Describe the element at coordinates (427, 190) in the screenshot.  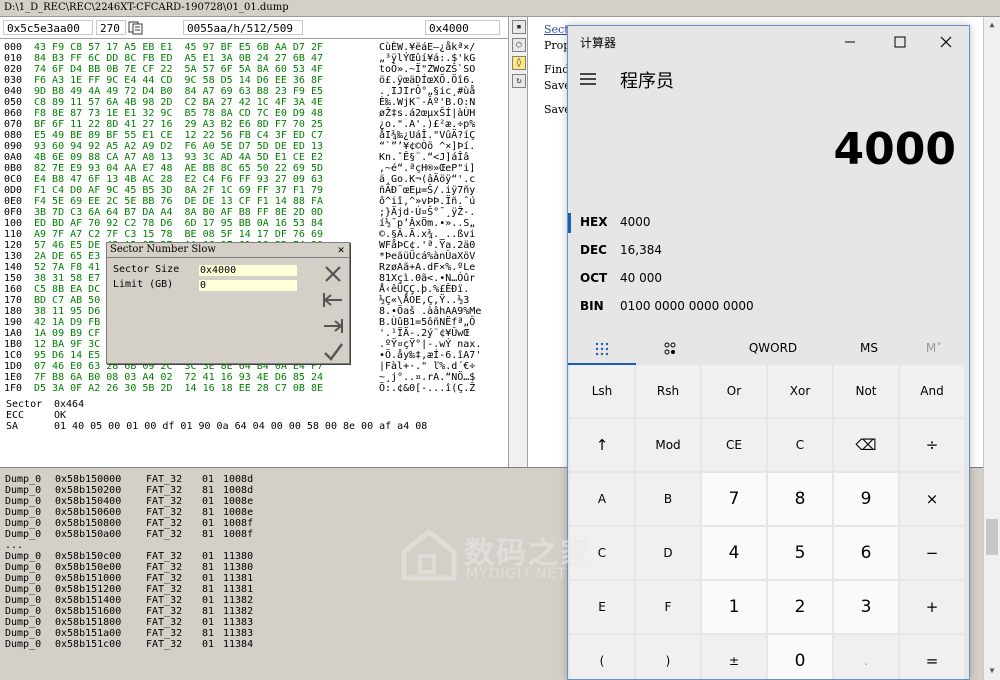
I see `hex-ascii: ñÄÐ¯œEµ=Š/.iÿ7ñy` at that location.